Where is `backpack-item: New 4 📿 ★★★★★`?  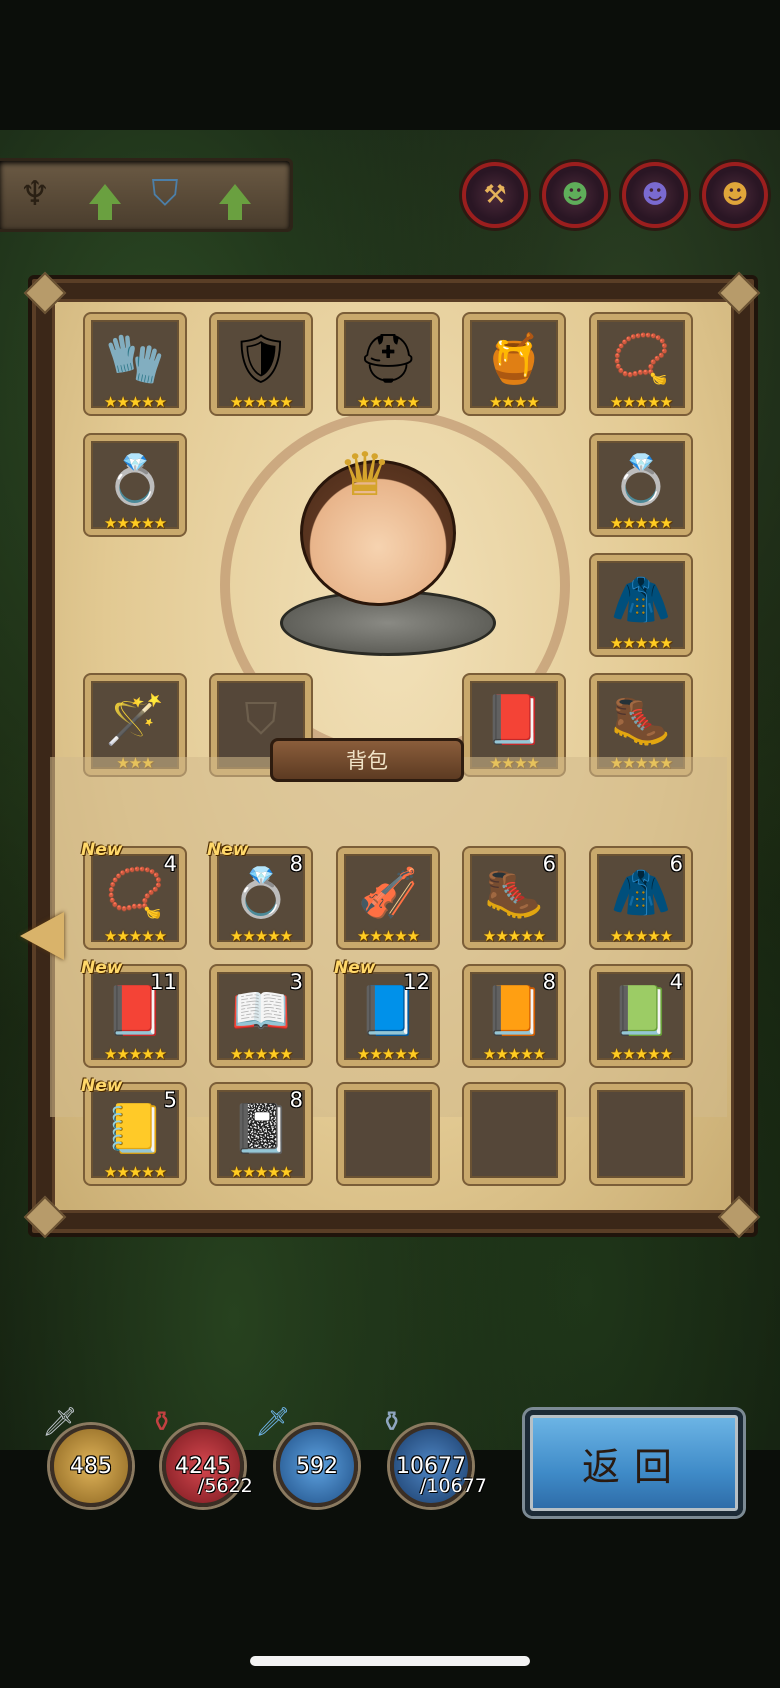
backpack-item: New 4 📿 ★★★★★ is located at coordinates (133, 894).